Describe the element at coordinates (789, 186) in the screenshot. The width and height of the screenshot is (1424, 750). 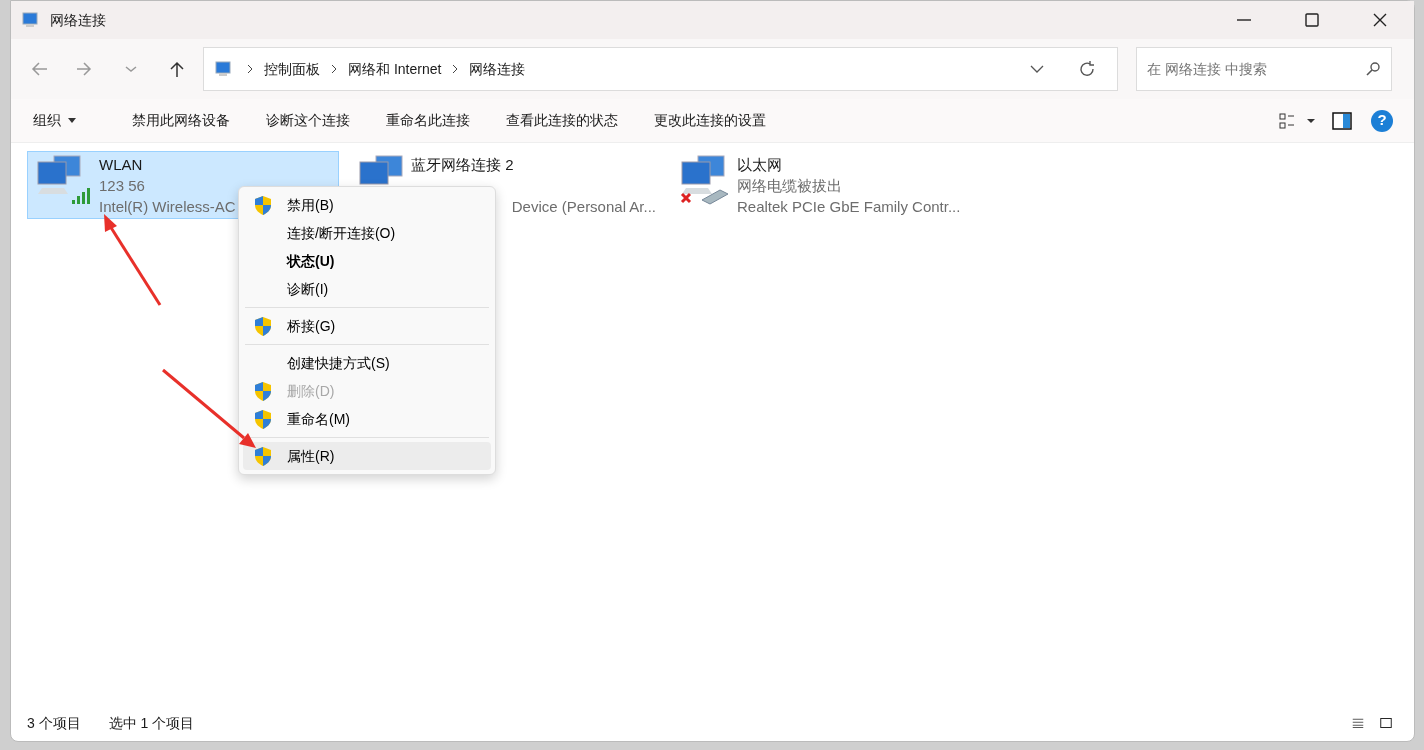
I see `connection-status: 网络电缆被拔出` at that location.